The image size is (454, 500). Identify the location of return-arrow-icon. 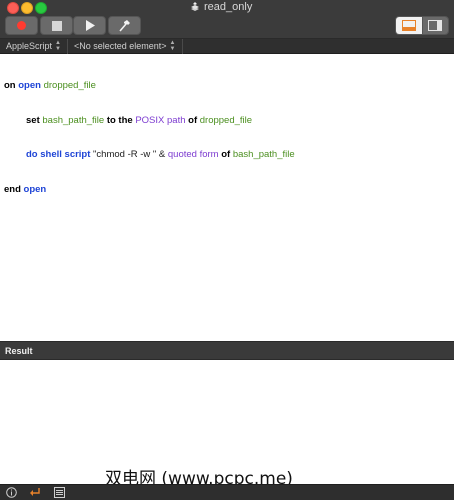
(35, 492).